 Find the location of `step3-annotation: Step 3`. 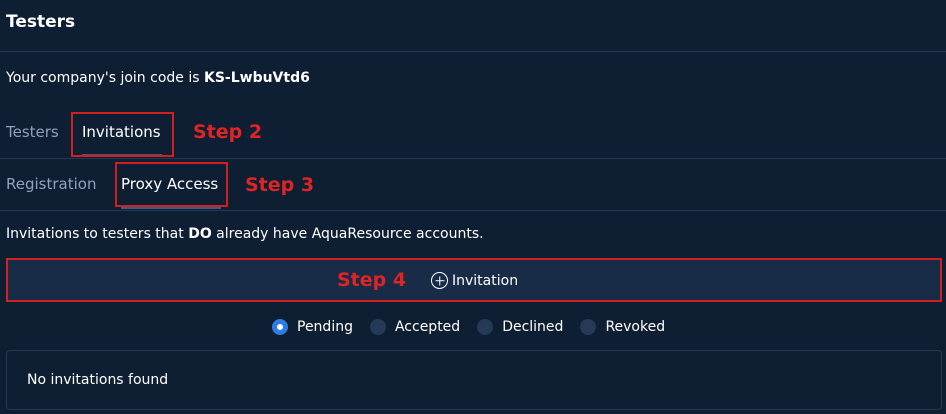

step3-annotation: Step 3 is located at coordinates (280, 185).